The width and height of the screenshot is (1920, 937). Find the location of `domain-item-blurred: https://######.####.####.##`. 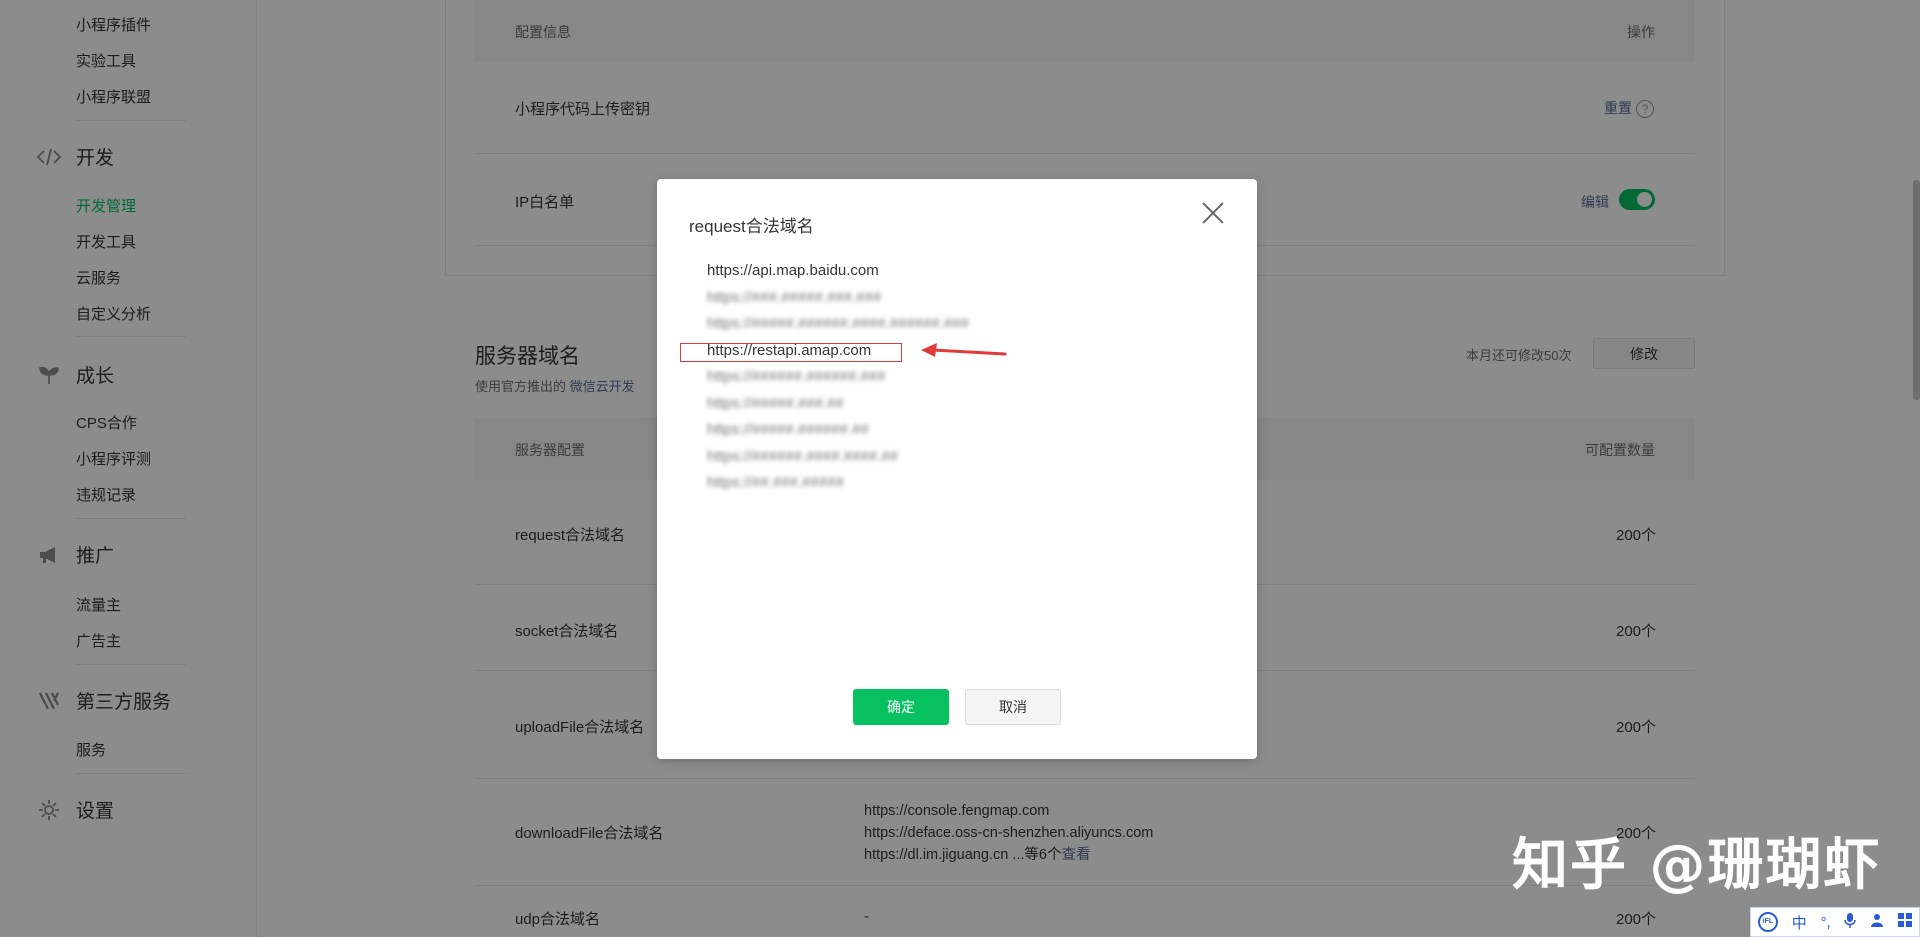

domain-item-blurred: https://######.####.####.## is located at coordinates (803, 456).